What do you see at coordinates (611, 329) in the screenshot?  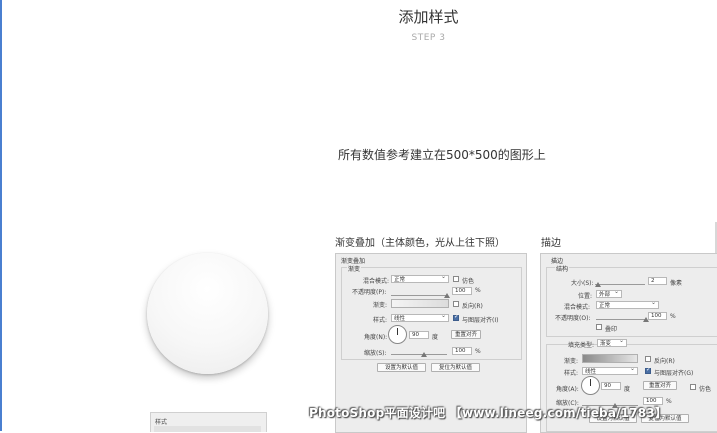 I see `stroke-overprint-label: 叠印` at bounding box center [611, 329].